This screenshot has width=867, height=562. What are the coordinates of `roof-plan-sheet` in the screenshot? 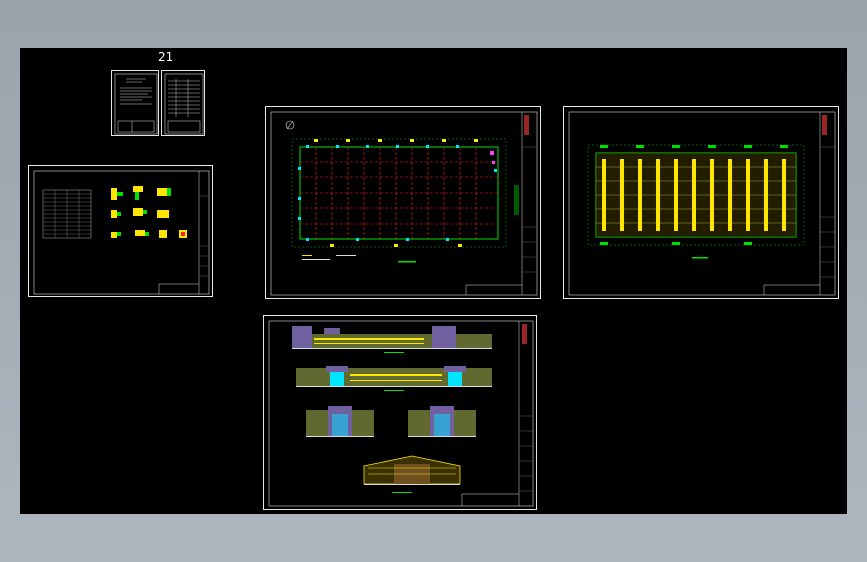 It's located at (701, 202).